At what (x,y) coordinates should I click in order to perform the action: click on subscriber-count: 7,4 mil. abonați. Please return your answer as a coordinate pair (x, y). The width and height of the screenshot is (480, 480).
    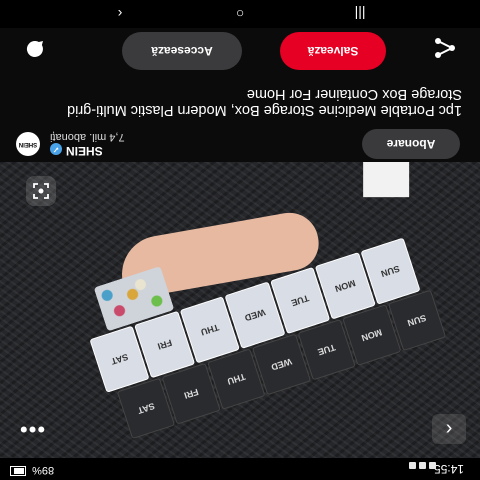
    Looking at the image, I should click on (87, 137).